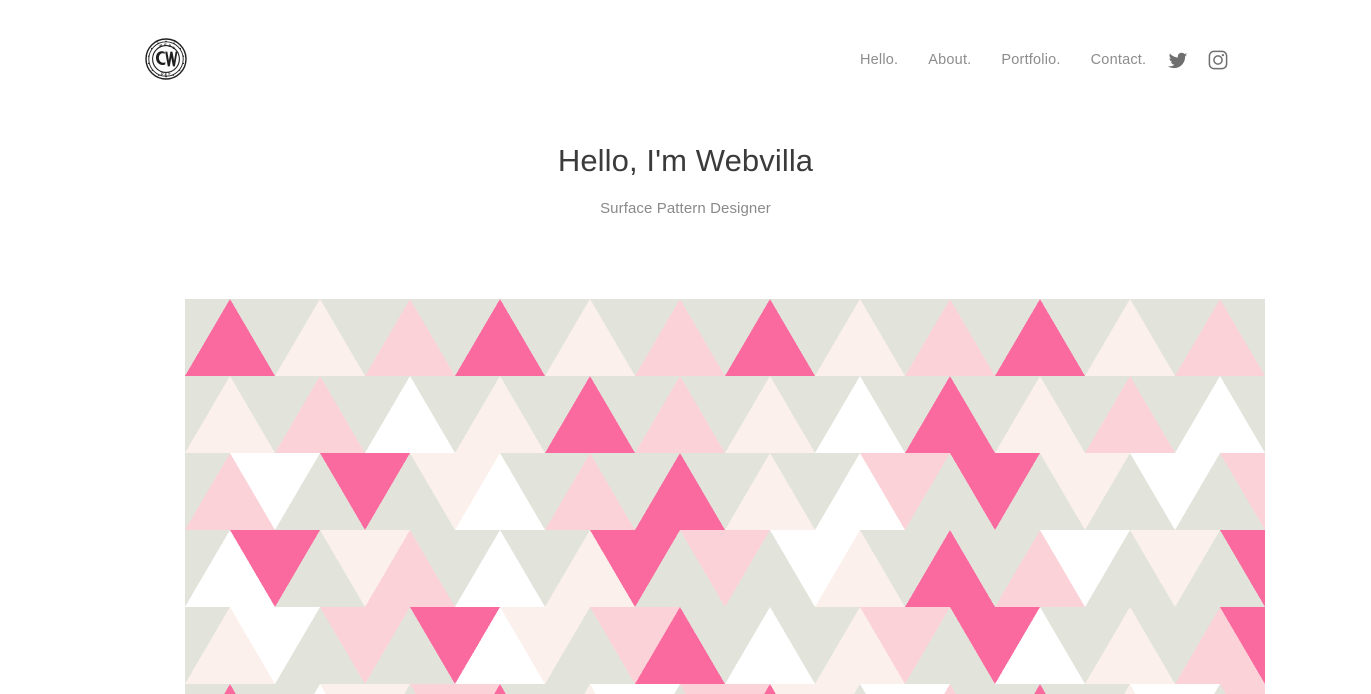 The height and width of the screenshot is (694, 1371). I want to click on nav-link-contact: Contact., so click(1119, 60).